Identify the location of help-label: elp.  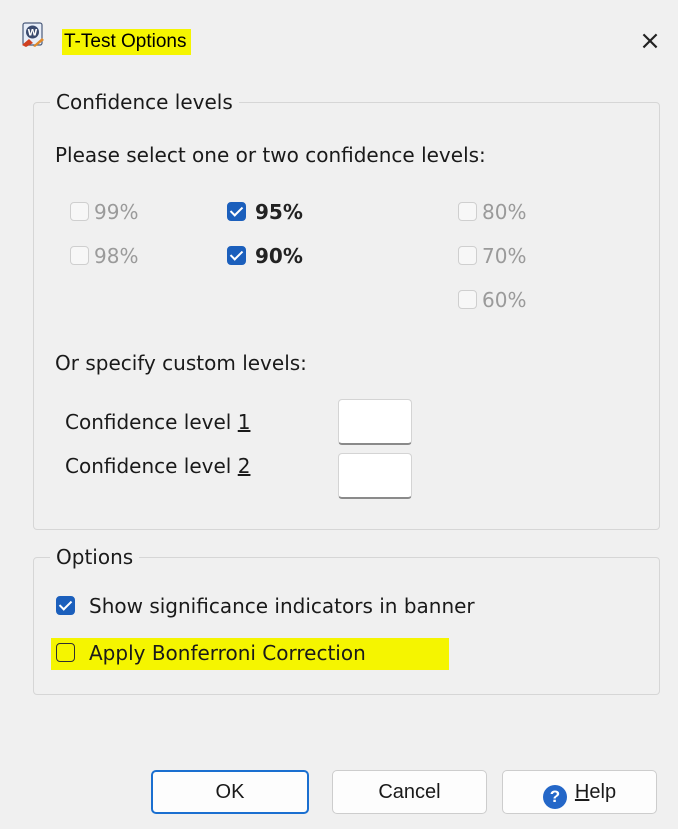
(603, 792).